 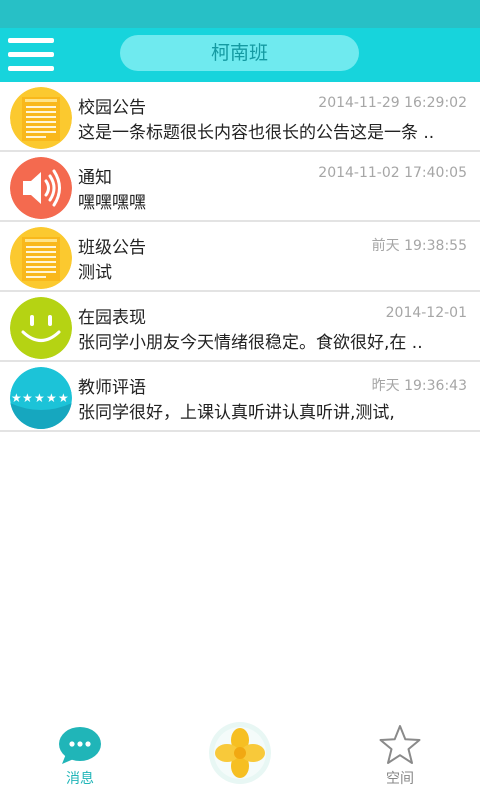 What do you see at coordinates (400, 779) in the screenshot?
I see `tab-space-label: 空间` at bounding box center [400, 779].